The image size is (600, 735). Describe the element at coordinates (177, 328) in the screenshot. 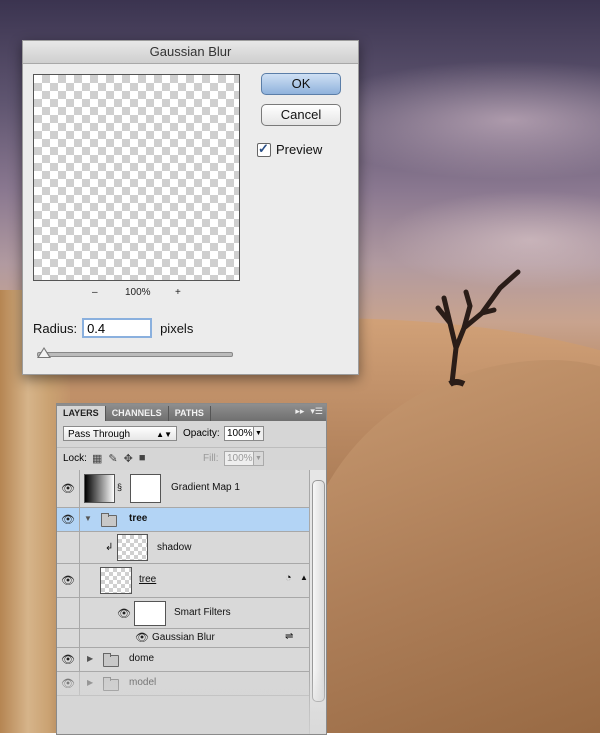

I see `radius-unit: pixels` at that location.